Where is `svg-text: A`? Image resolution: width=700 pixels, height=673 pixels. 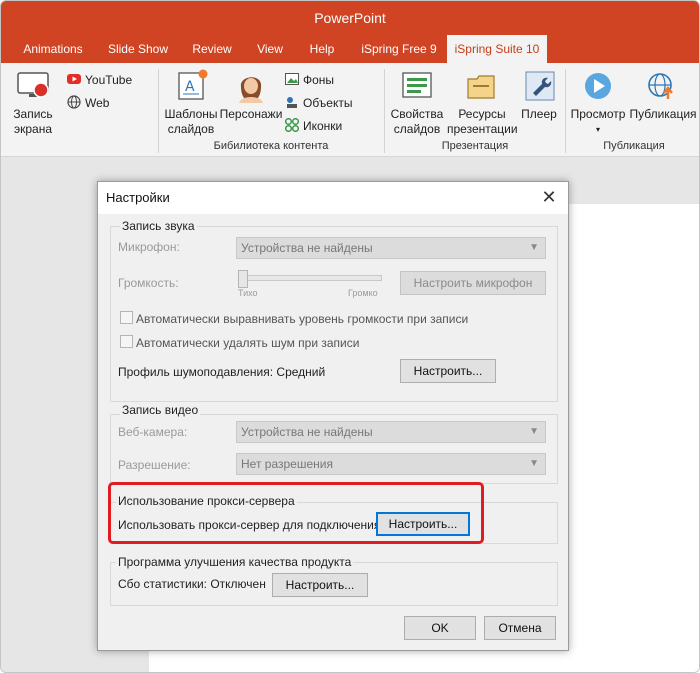
svg-text: A is located at coordinates (190, 87).